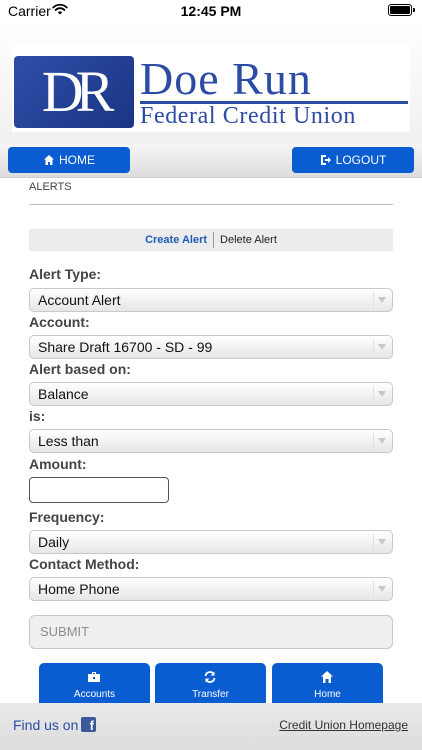 The image size is (422, 750). I want to click on transfer-button: Transfer, so click(210, 683).